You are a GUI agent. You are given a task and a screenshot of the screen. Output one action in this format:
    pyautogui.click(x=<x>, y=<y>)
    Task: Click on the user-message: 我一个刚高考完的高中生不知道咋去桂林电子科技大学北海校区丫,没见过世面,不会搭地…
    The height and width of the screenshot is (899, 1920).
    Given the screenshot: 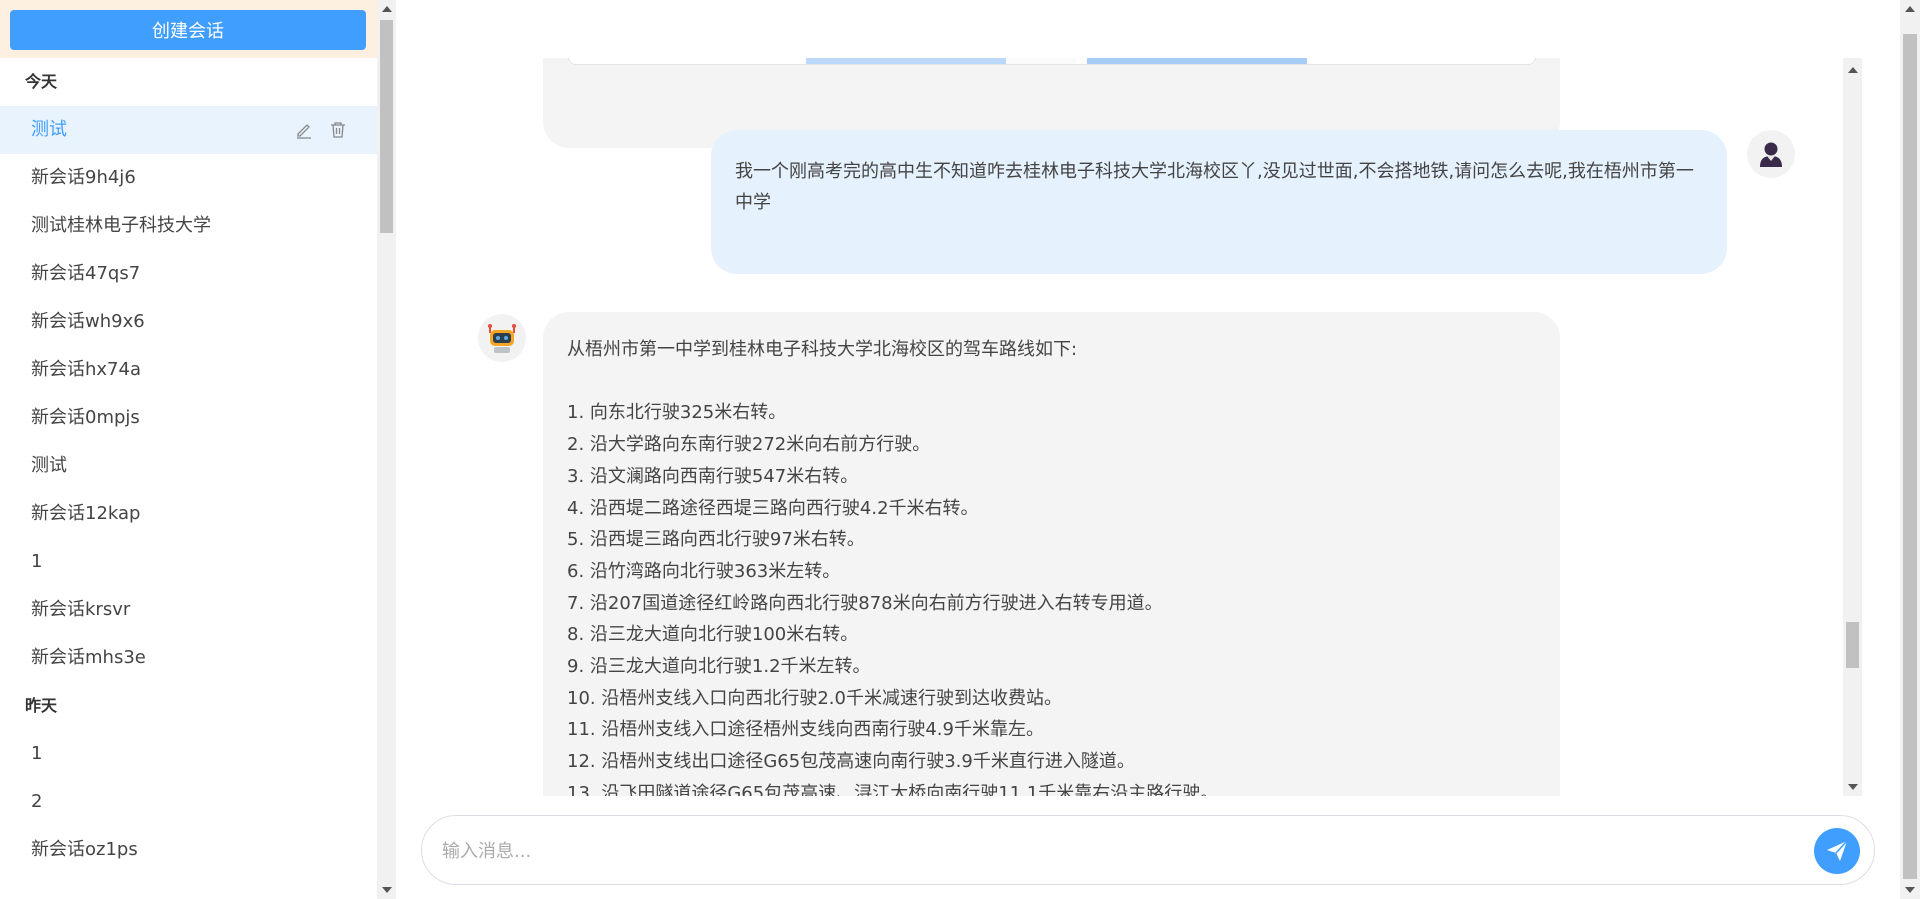 What is the action you would take?
    pyautogui.click(x=1219, y=202)
    